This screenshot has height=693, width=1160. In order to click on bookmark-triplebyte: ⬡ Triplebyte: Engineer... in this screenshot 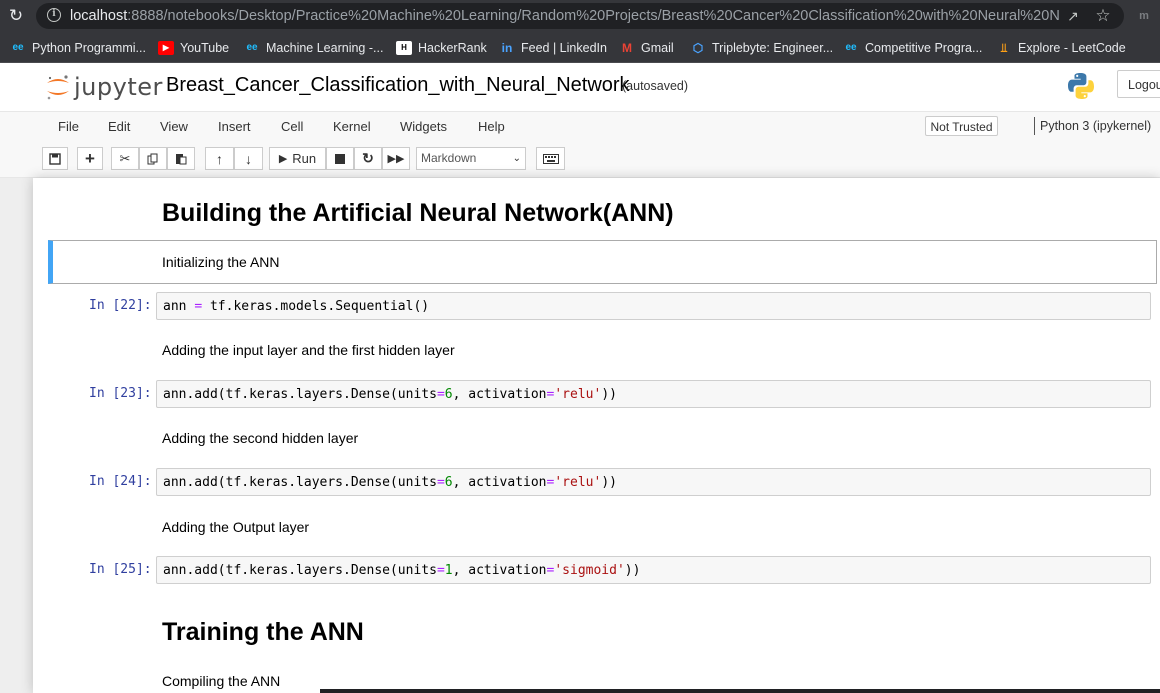, I will do `click(761, 48)`.